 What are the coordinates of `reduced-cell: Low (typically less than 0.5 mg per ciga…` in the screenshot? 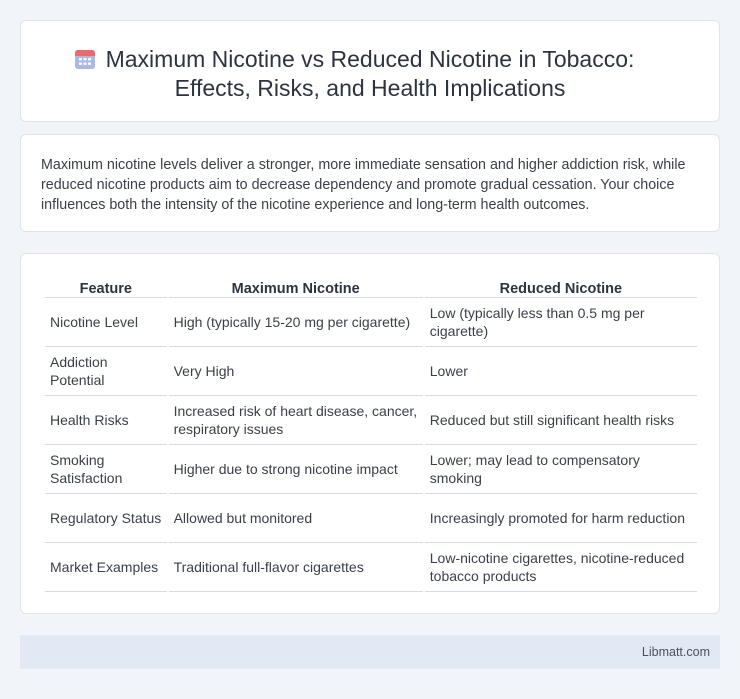 It's located at (560, 322).